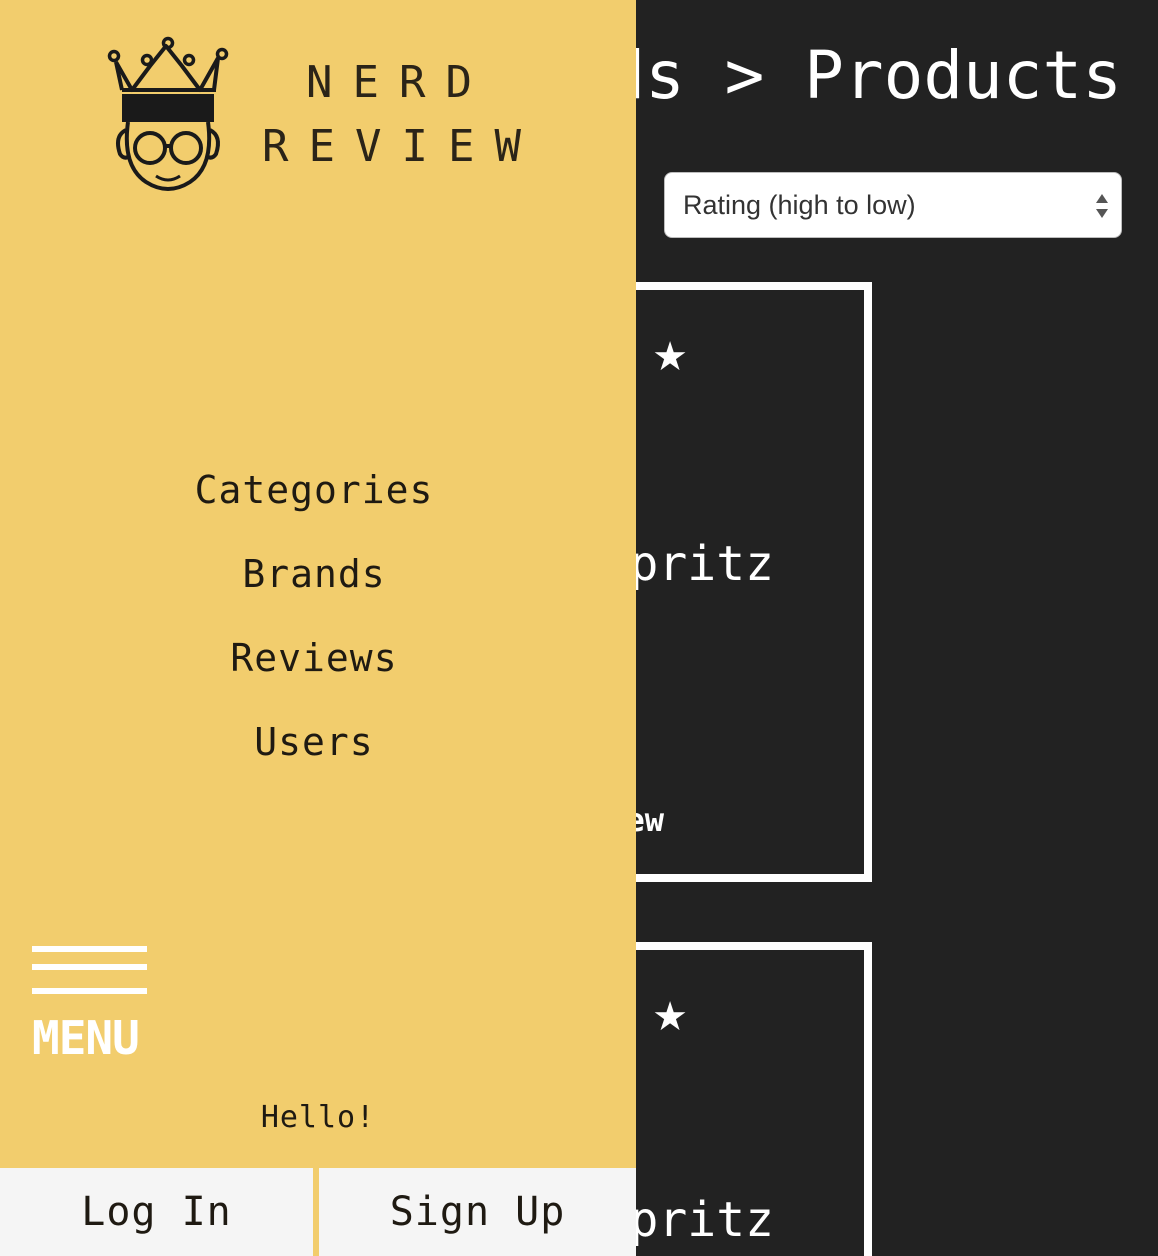 The image size is (1158, 1256). What do you see at coordinates (168, 115) in the screenshot?
I see `crowned-nerd-logo-icon` at bounding box center [168, 115].